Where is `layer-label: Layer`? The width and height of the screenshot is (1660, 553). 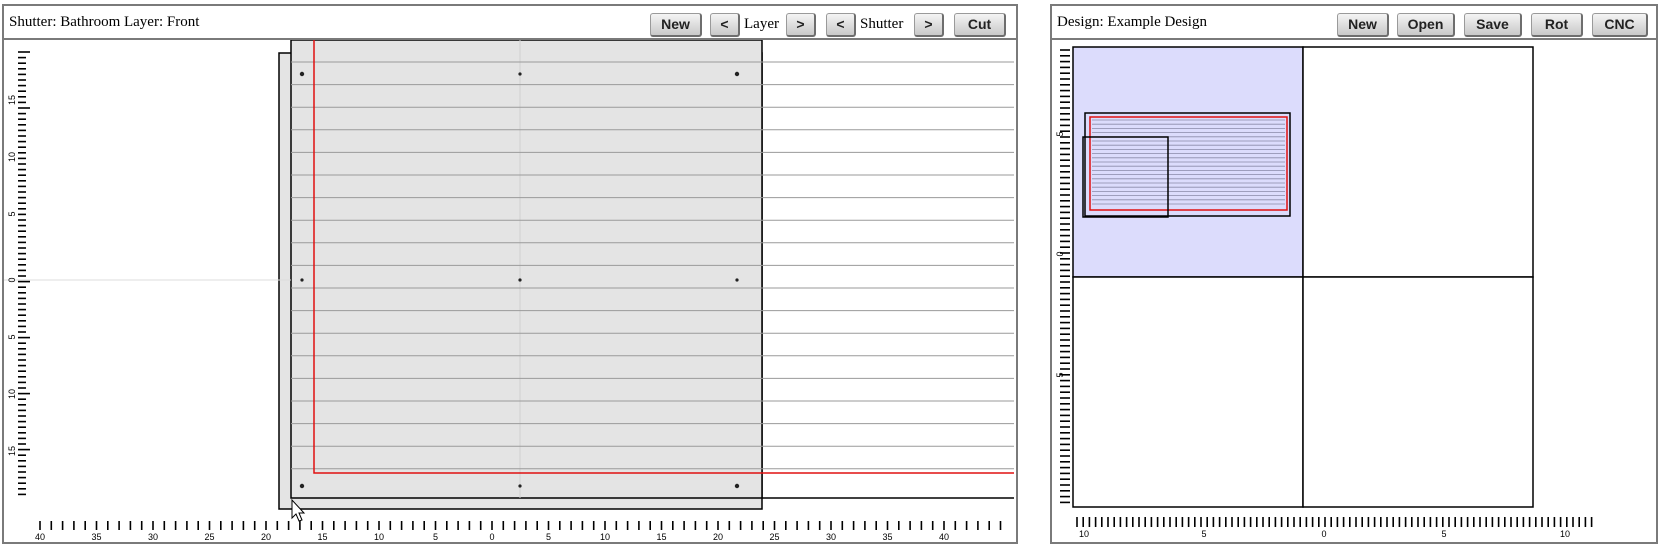
layer-label: Layer is located at coordinates (761, 24).